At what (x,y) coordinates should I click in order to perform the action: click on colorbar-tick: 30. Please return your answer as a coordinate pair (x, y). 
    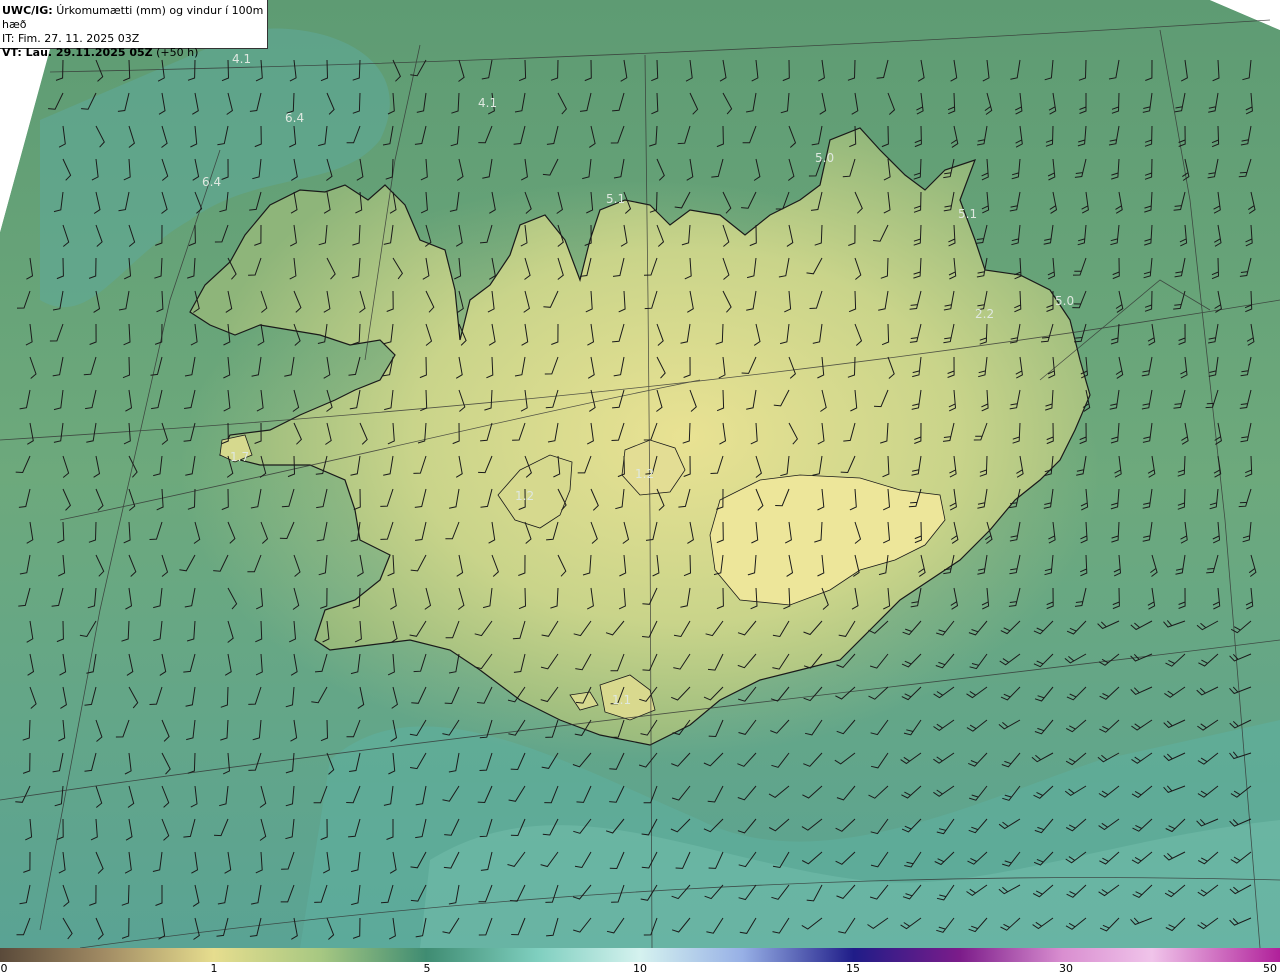
    Looking at the image, I should click on (1066, 968).